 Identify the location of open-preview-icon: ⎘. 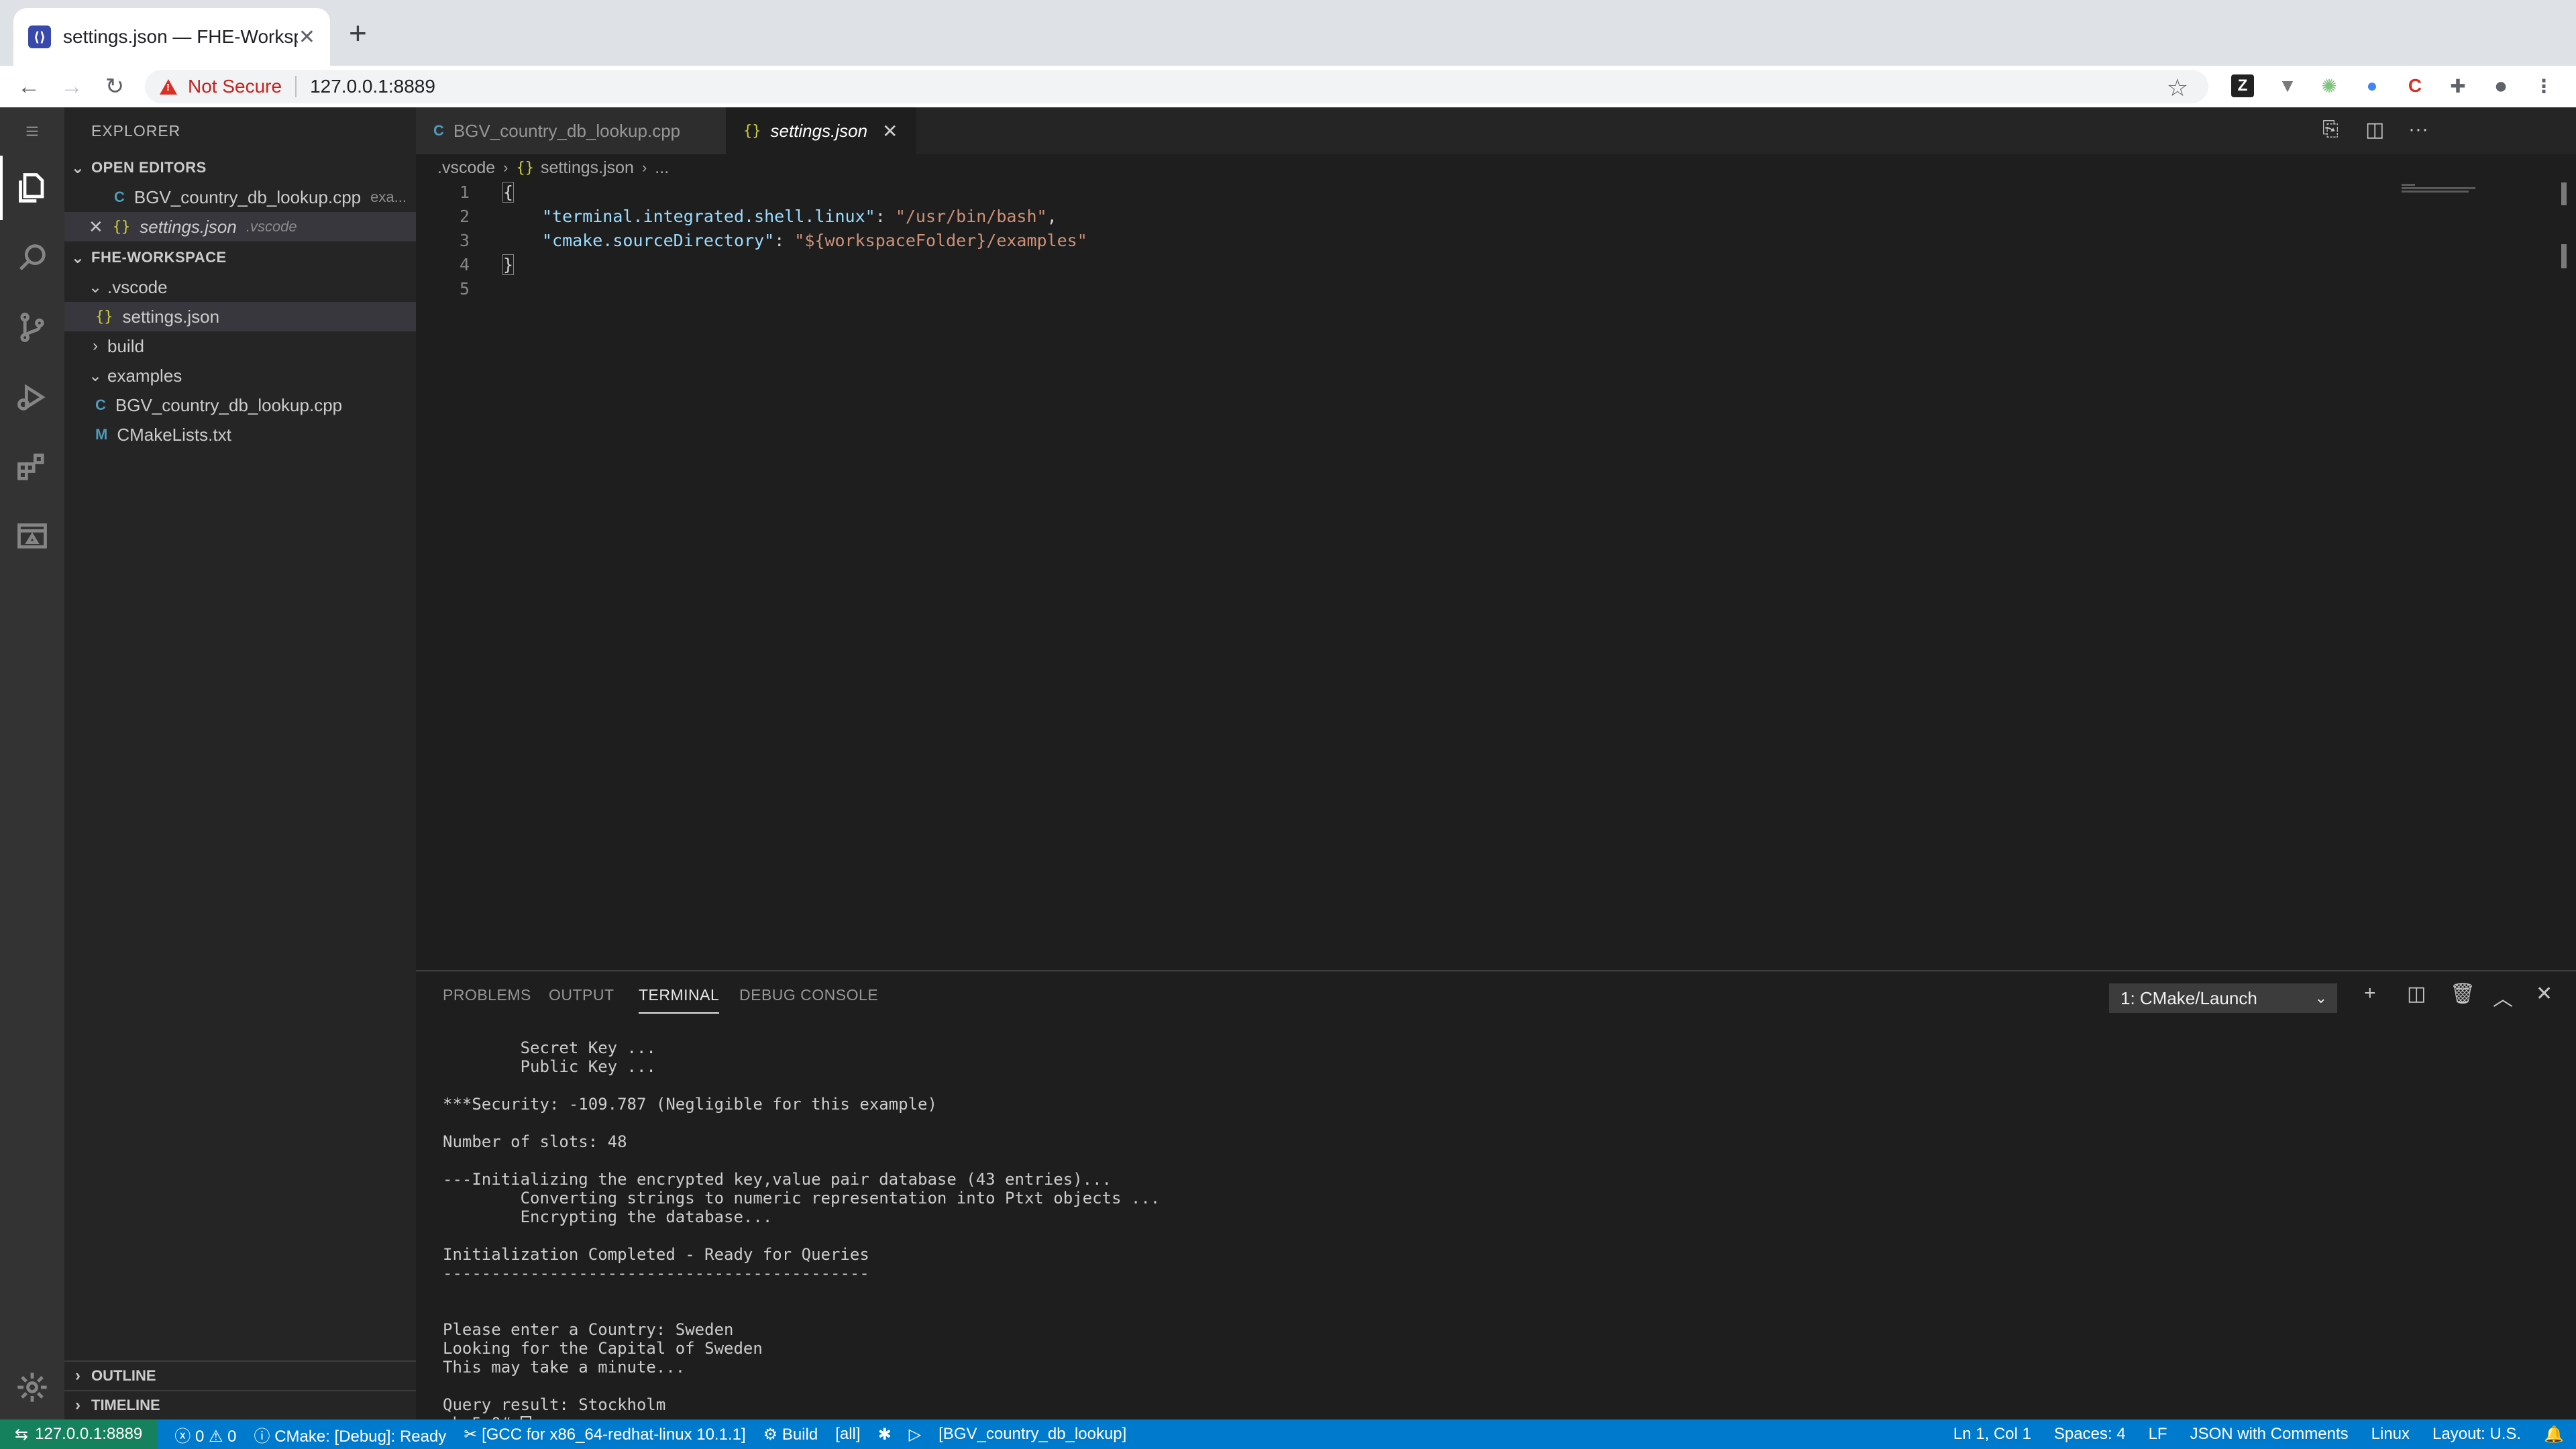
(2330, 129).